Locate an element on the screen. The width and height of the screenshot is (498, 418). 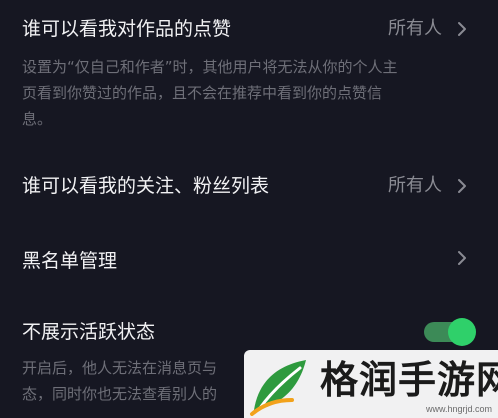
description-line: 页看到你赞过的作品，且不会在推荐中看到你的点赞信 is located at coordinates (202, 93).